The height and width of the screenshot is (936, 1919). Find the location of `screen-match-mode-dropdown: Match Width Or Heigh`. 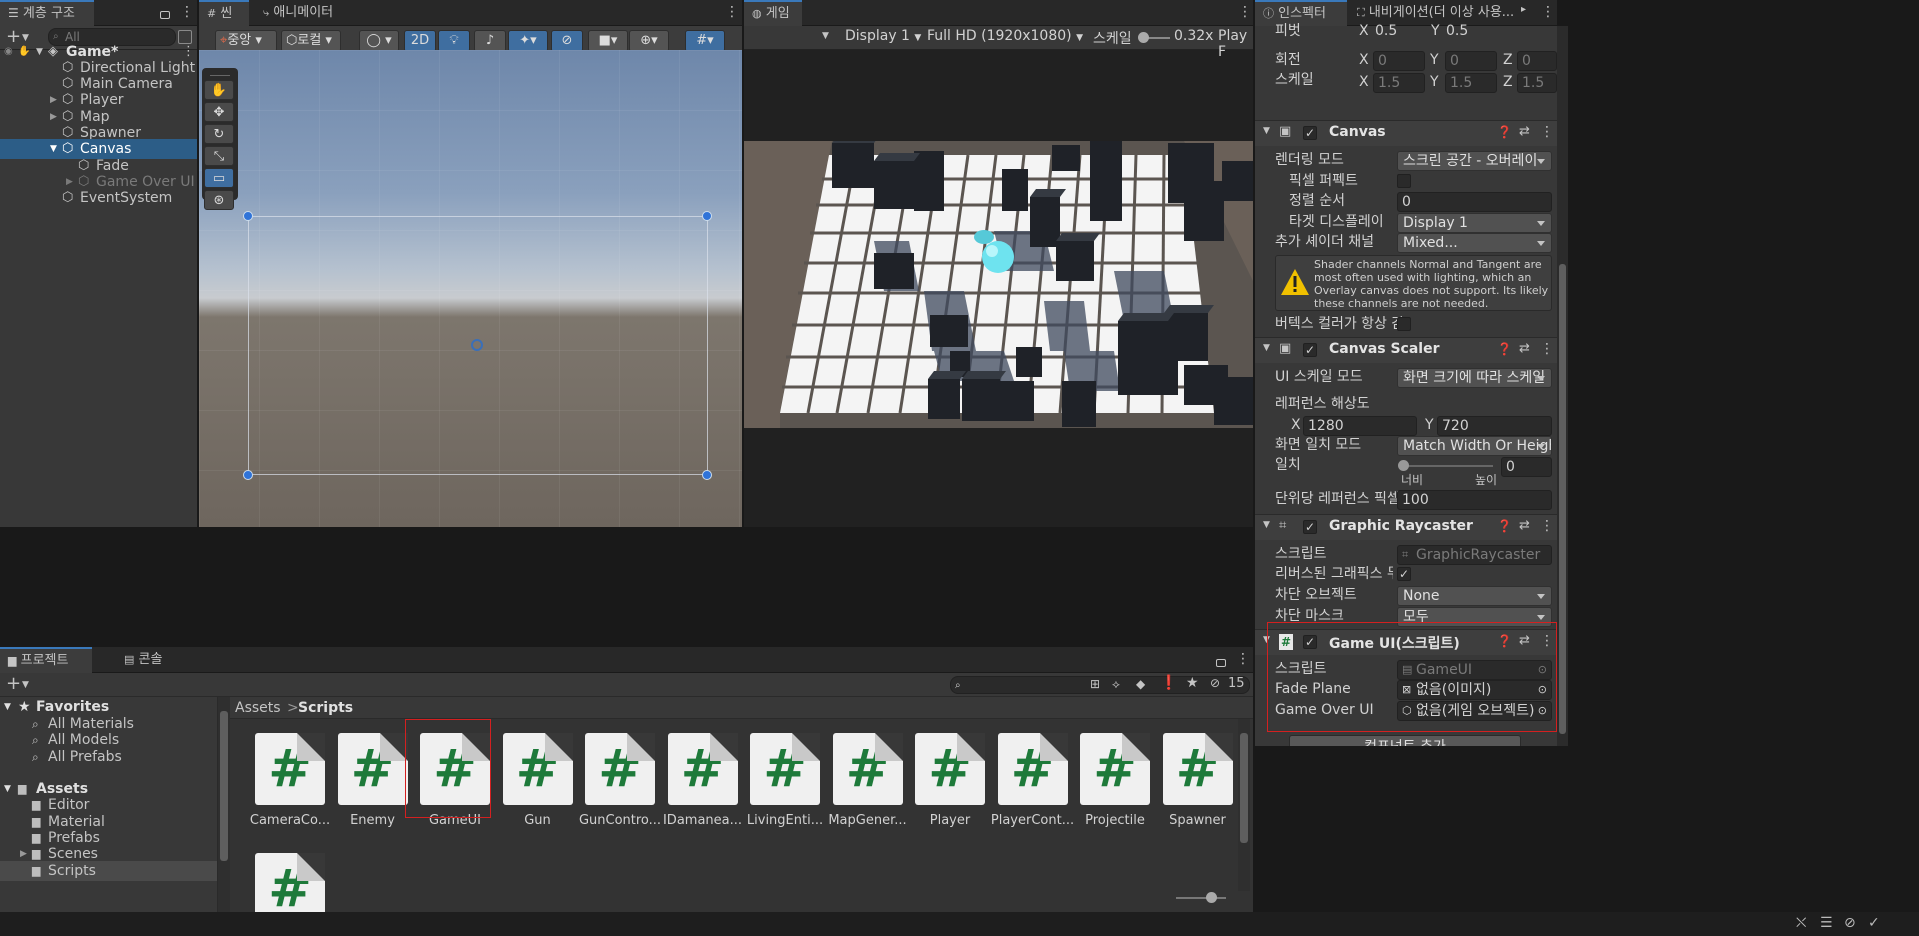

screen-match-mode-dropdown: Match Width Or Heigh is located at coordinates (1474, 446).